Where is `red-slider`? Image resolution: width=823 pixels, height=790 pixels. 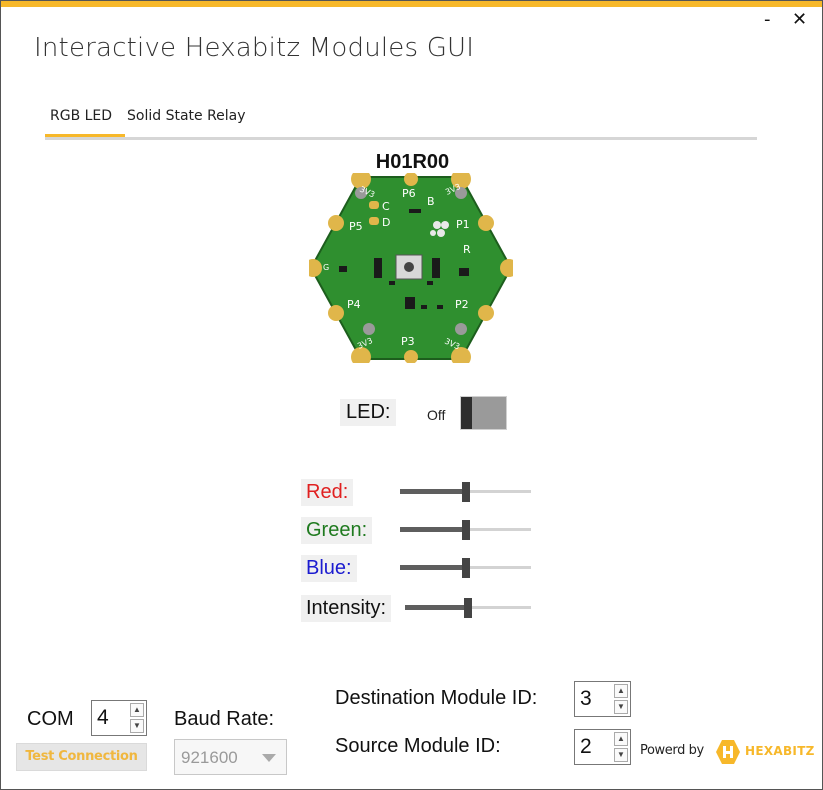
red-slider is located at coordinates (465, 492).